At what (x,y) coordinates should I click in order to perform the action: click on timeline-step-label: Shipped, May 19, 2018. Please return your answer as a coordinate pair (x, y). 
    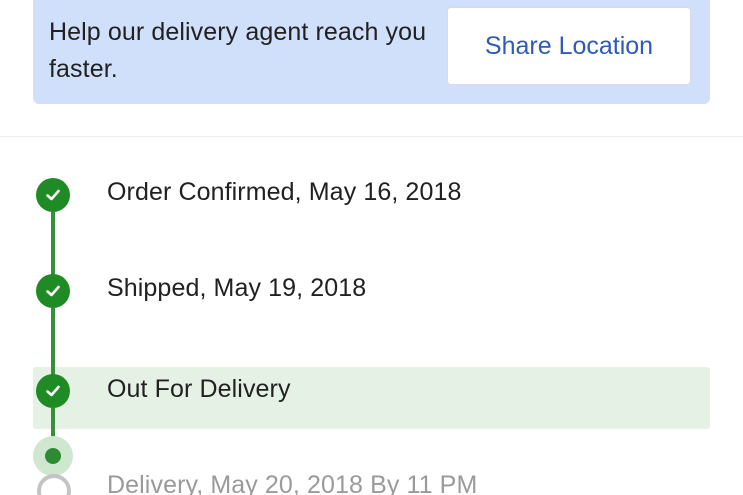
    Looking at the image, I should click on (237, 288).